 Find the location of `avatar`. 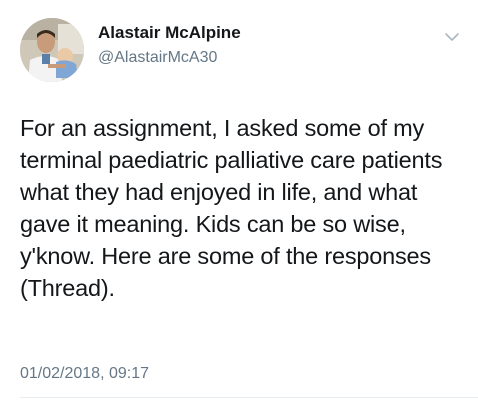

avatar is located at coordinates (52, 50).